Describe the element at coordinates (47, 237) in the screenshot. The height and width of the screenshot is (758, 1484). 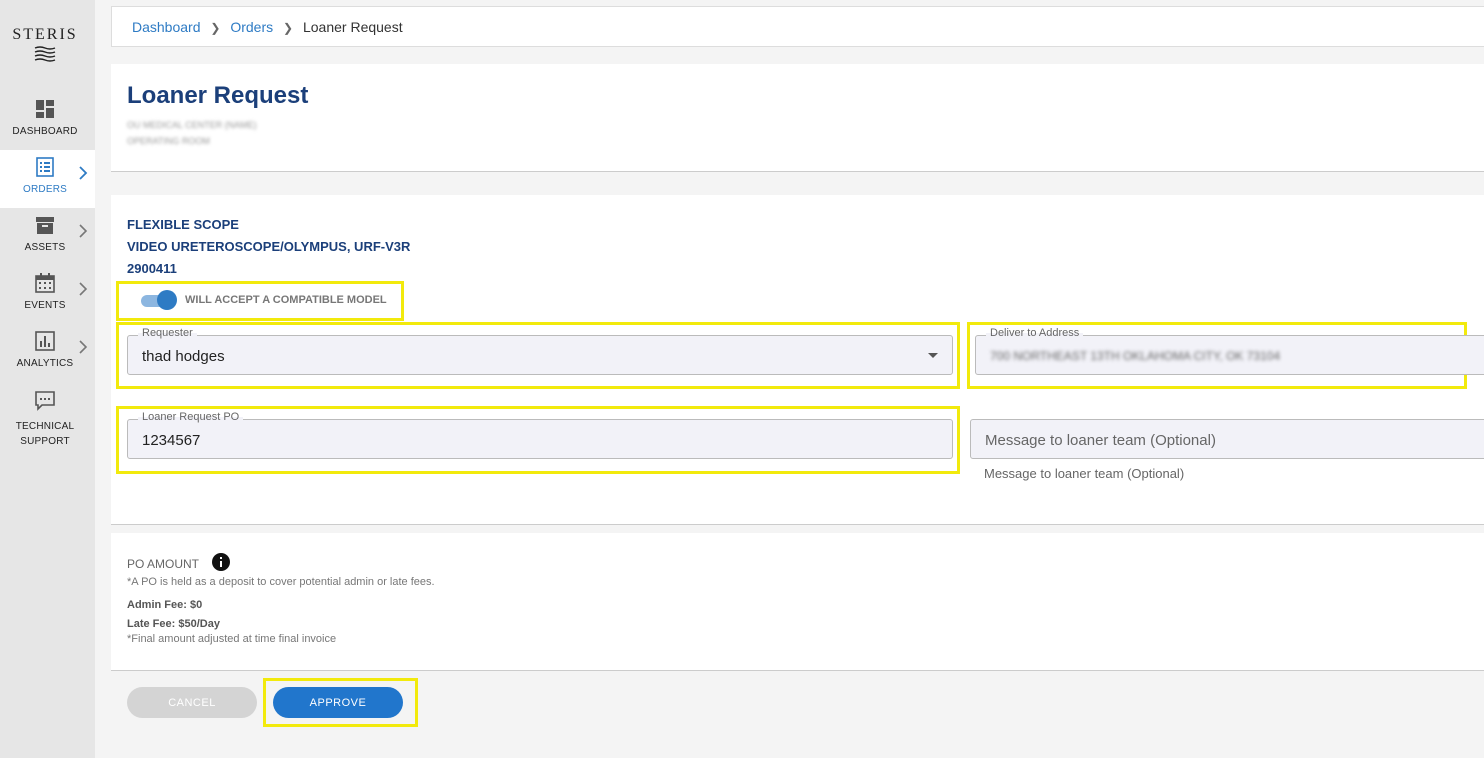
I see `sidebar-item-assets: ASSETS` at that location.